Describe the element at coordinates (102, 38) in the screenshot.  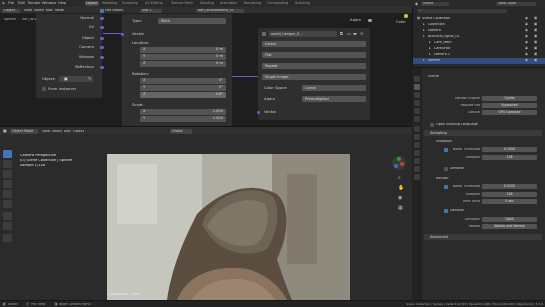
I see `socket-object` at that location.